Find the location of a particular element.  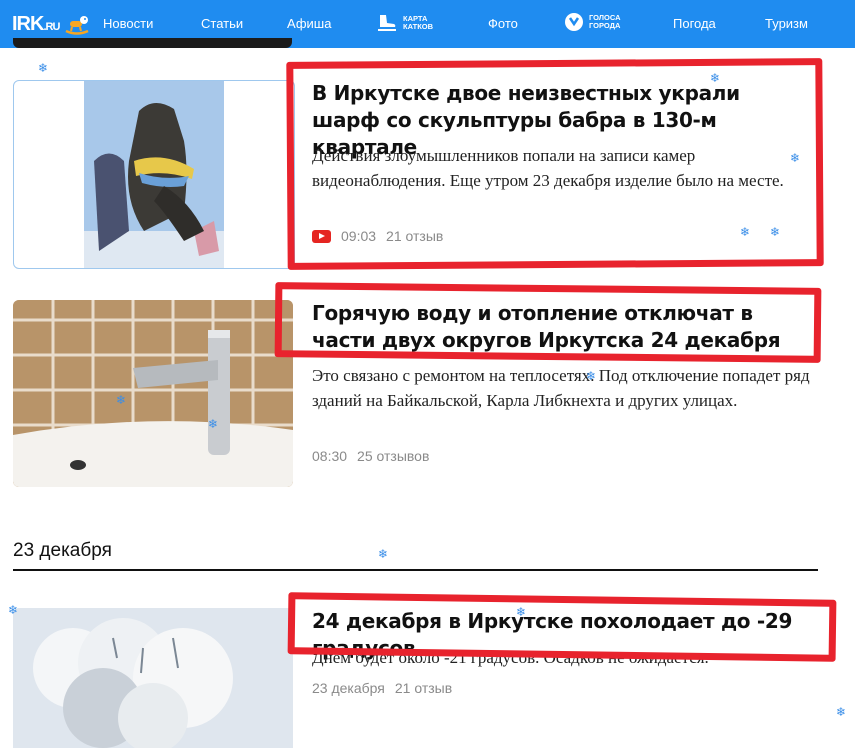

nav-articles: Статьи is located at coordinates (222, 23).